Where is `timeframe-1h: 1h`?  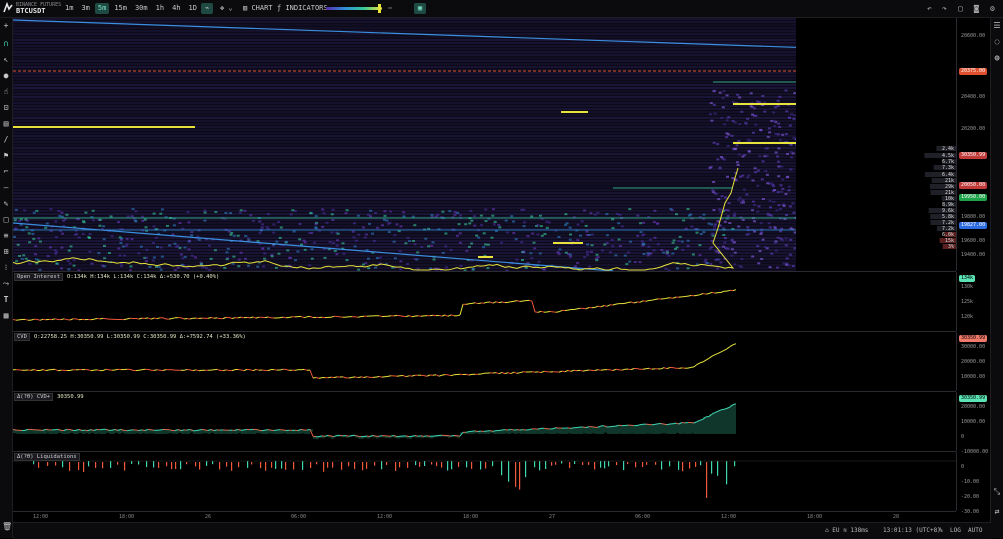
timeframe-1h: 1h is located at coordinates (160, 8).